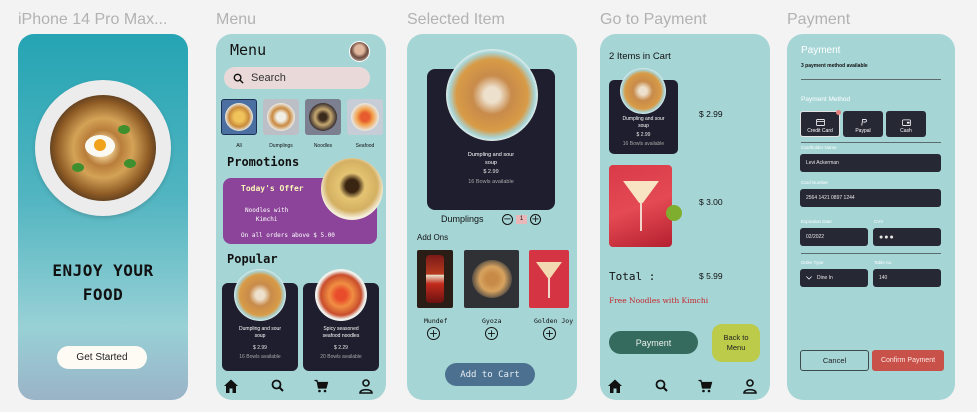 The width and height of the screenshot is (977, 412). Describe the element at coordinates (341, 357) in the screenshot. I see `item-availability: 20 Bowls available` at that location.